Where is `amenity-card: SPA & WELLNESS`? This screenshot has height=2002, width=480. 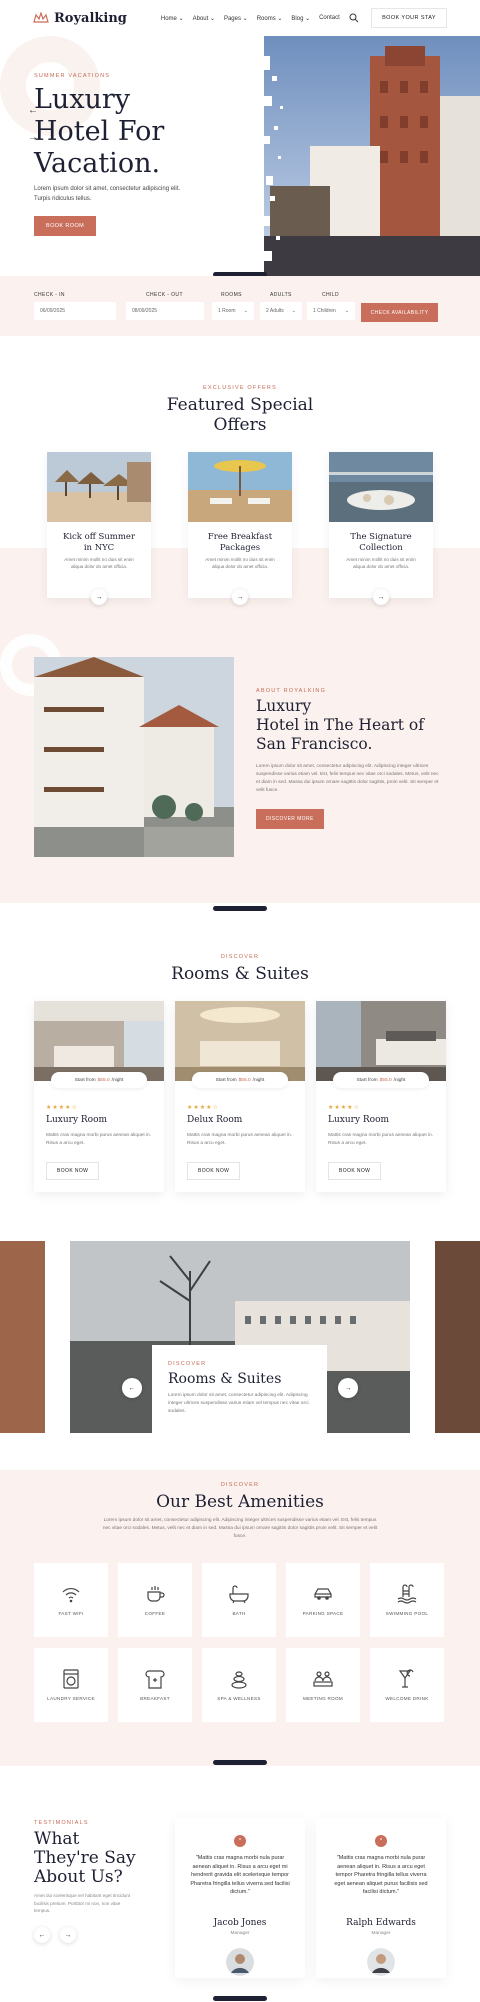 amenity-card: SPA & WELLNESS is located at coordinates (239, 1685).